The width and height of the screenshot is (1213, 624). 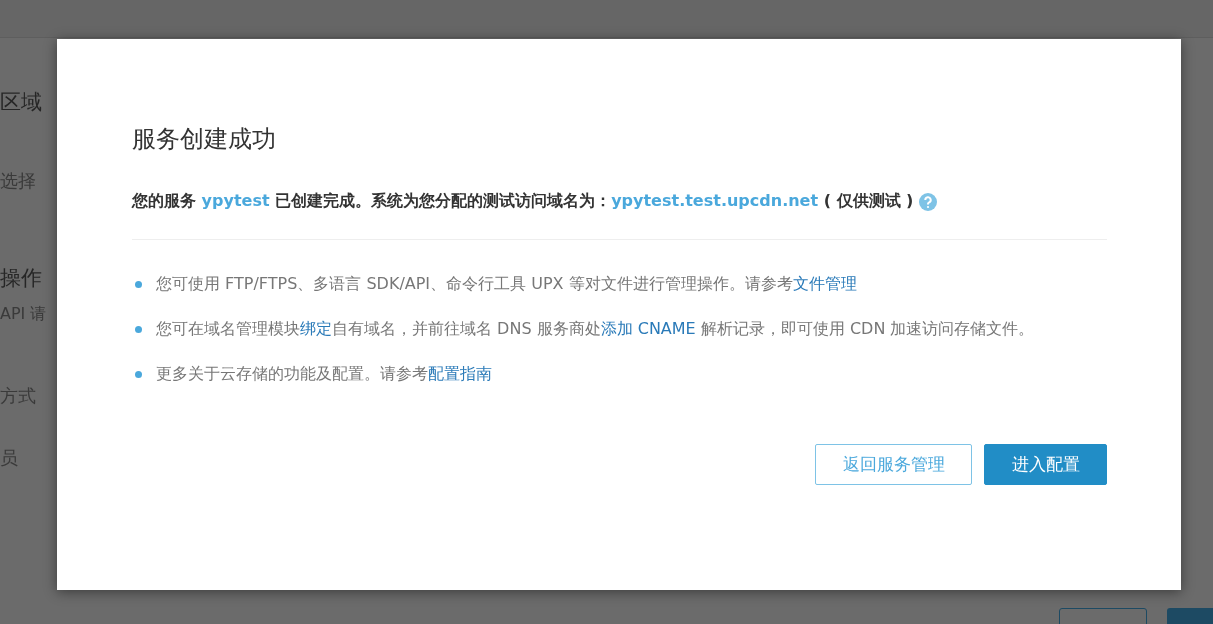 What do you see at coordinates (893, 464) in the screenshot?
I see `back-button: 返回服务管理` at bounding box center [893, 464].